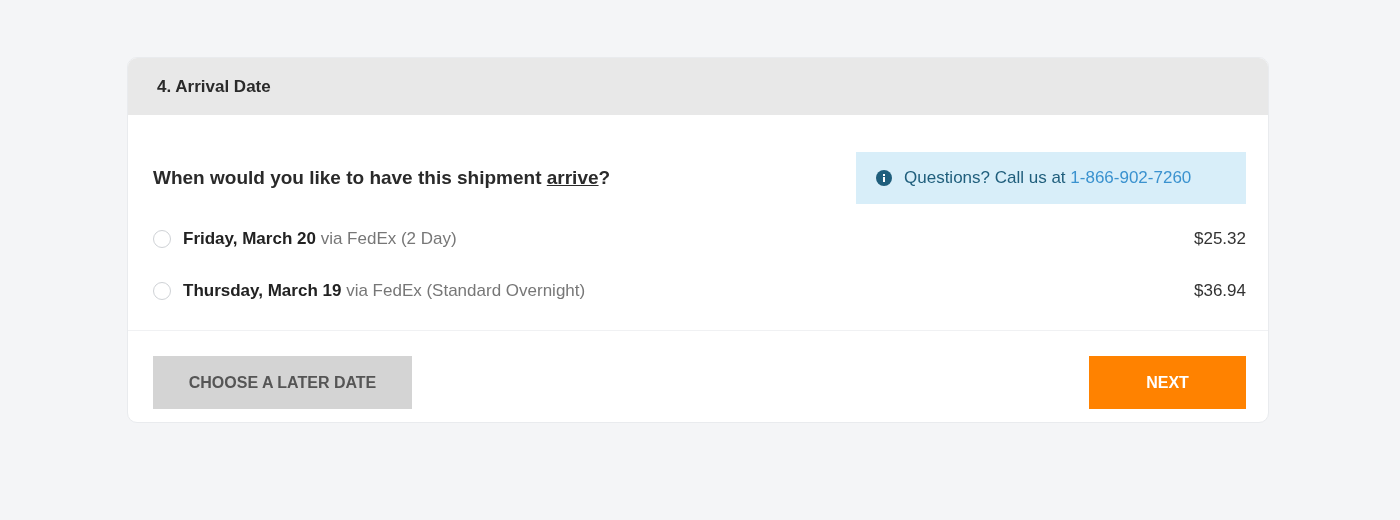 Image resolution: width=1400 pixels, height=520 pixels. Describe the element at coordinates (282, 382) in the screenshot. I see `later-date-button: CHOOSE A LATER DATE` at that location.